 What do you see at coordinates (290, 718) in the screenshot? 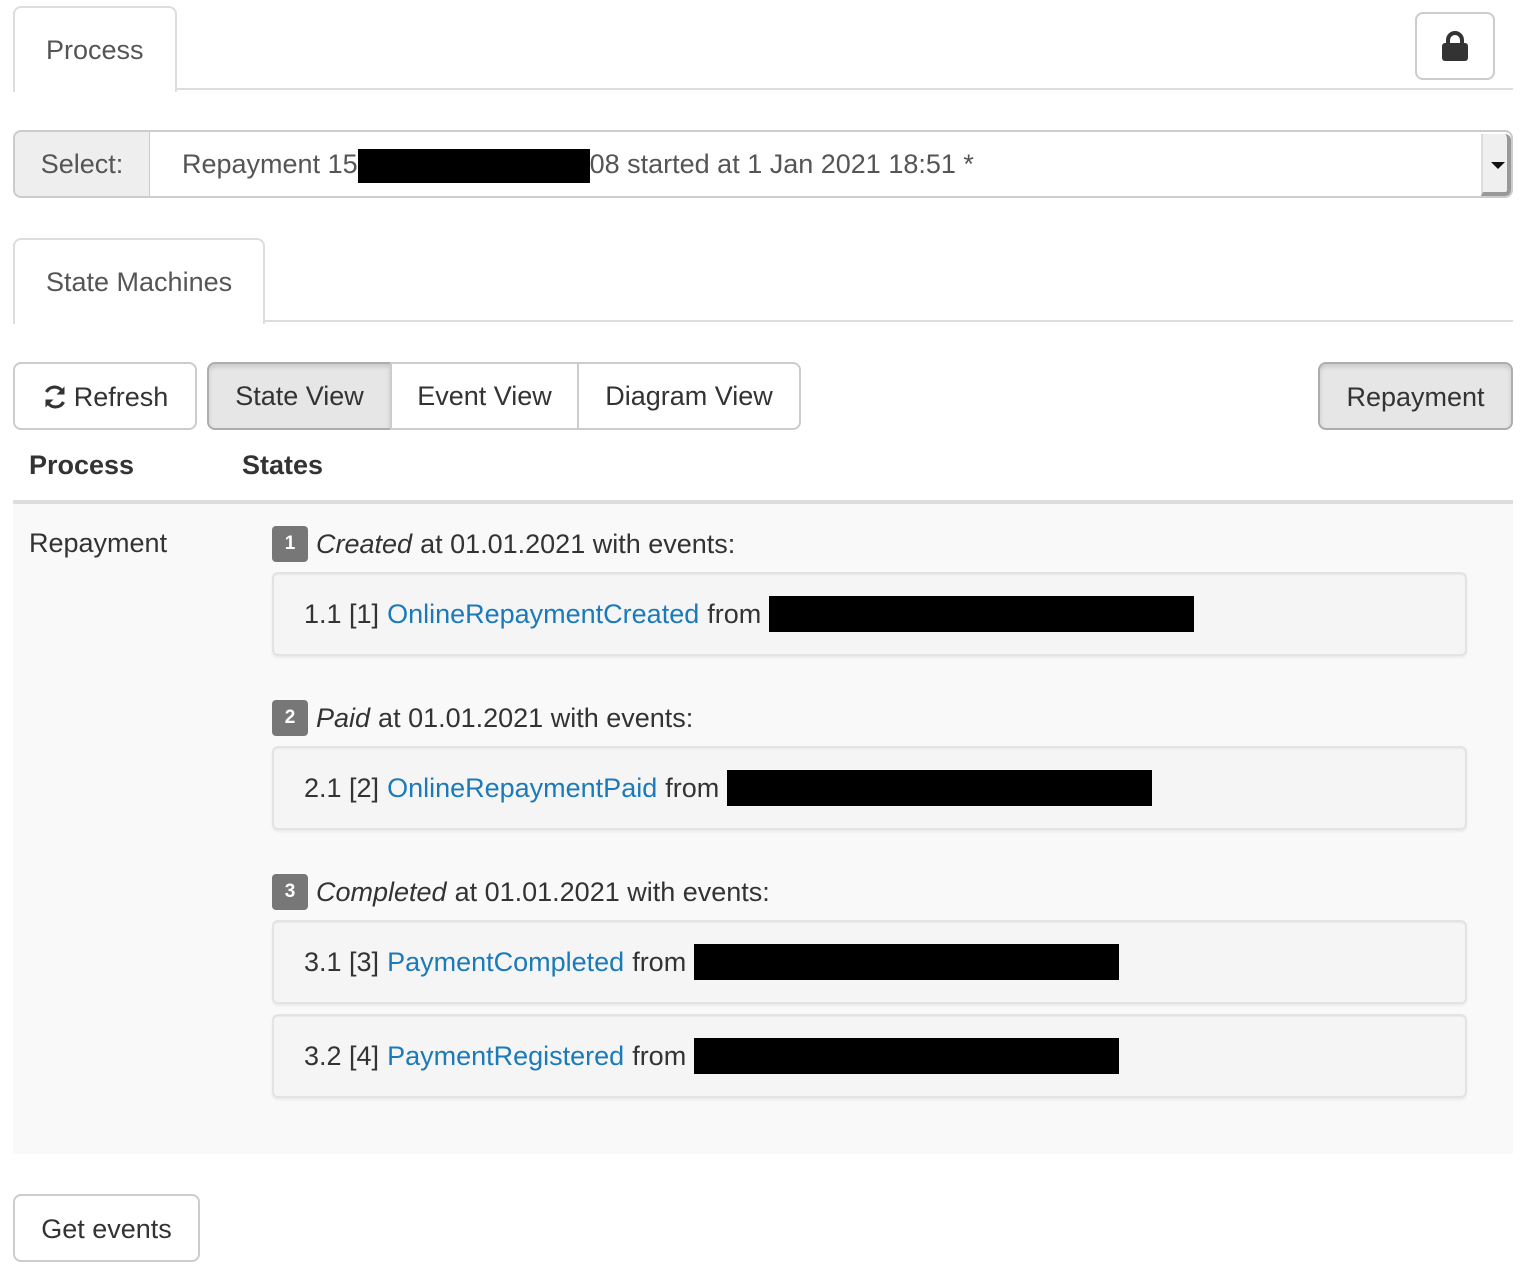
I see `state-number-badge: 2` at bounding box center [290, 718].